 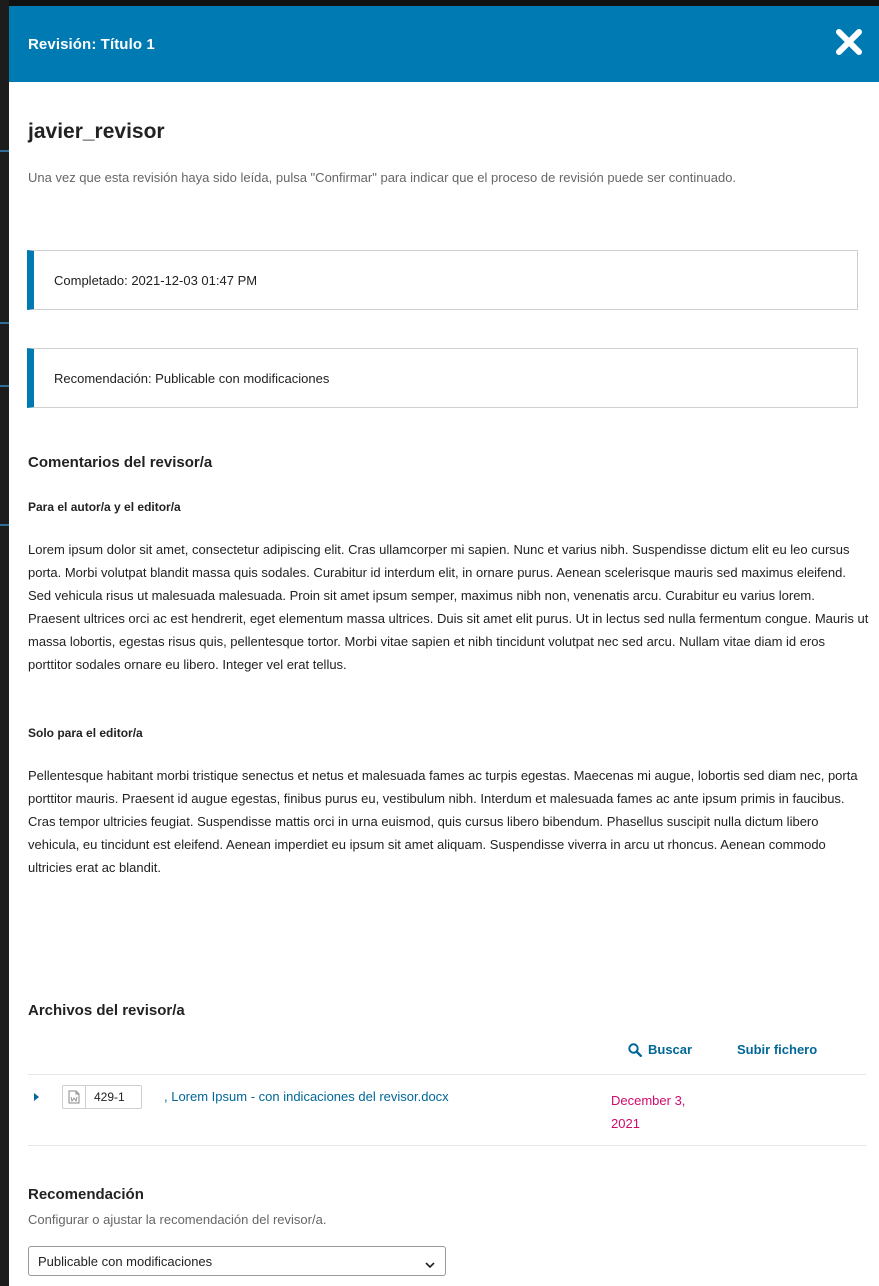 I want to click on chevron-down-icon, so click(x=430, y=1264).